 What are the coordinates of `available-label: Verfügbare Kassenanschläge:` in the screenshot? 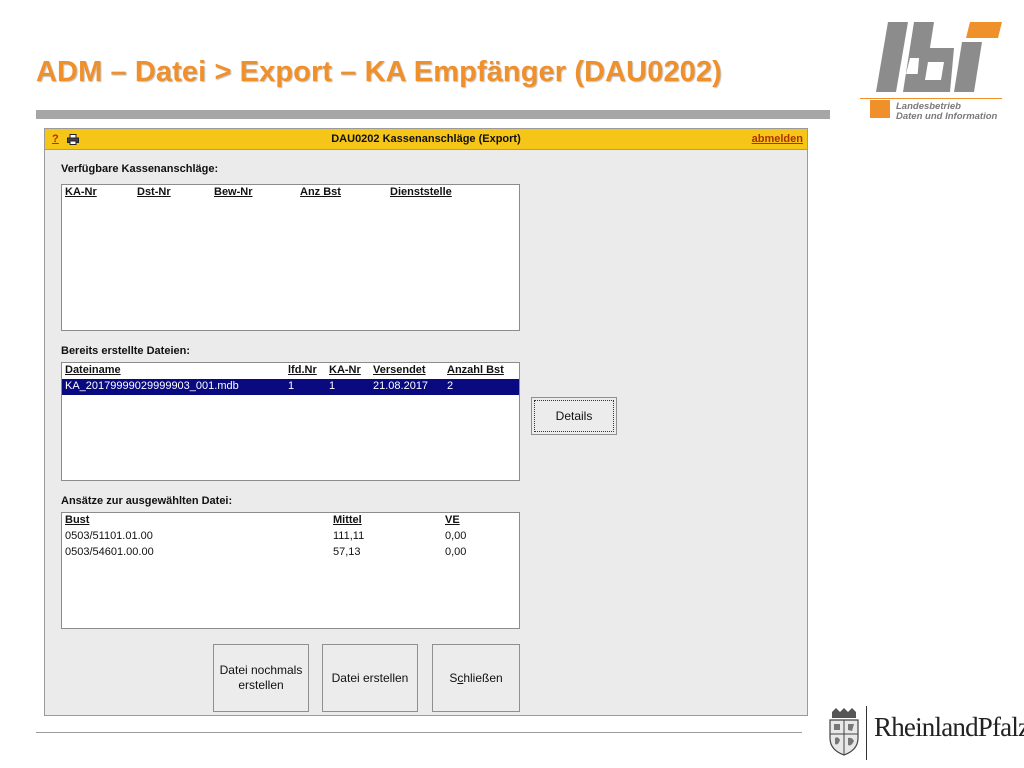 It's located at (140, 169).